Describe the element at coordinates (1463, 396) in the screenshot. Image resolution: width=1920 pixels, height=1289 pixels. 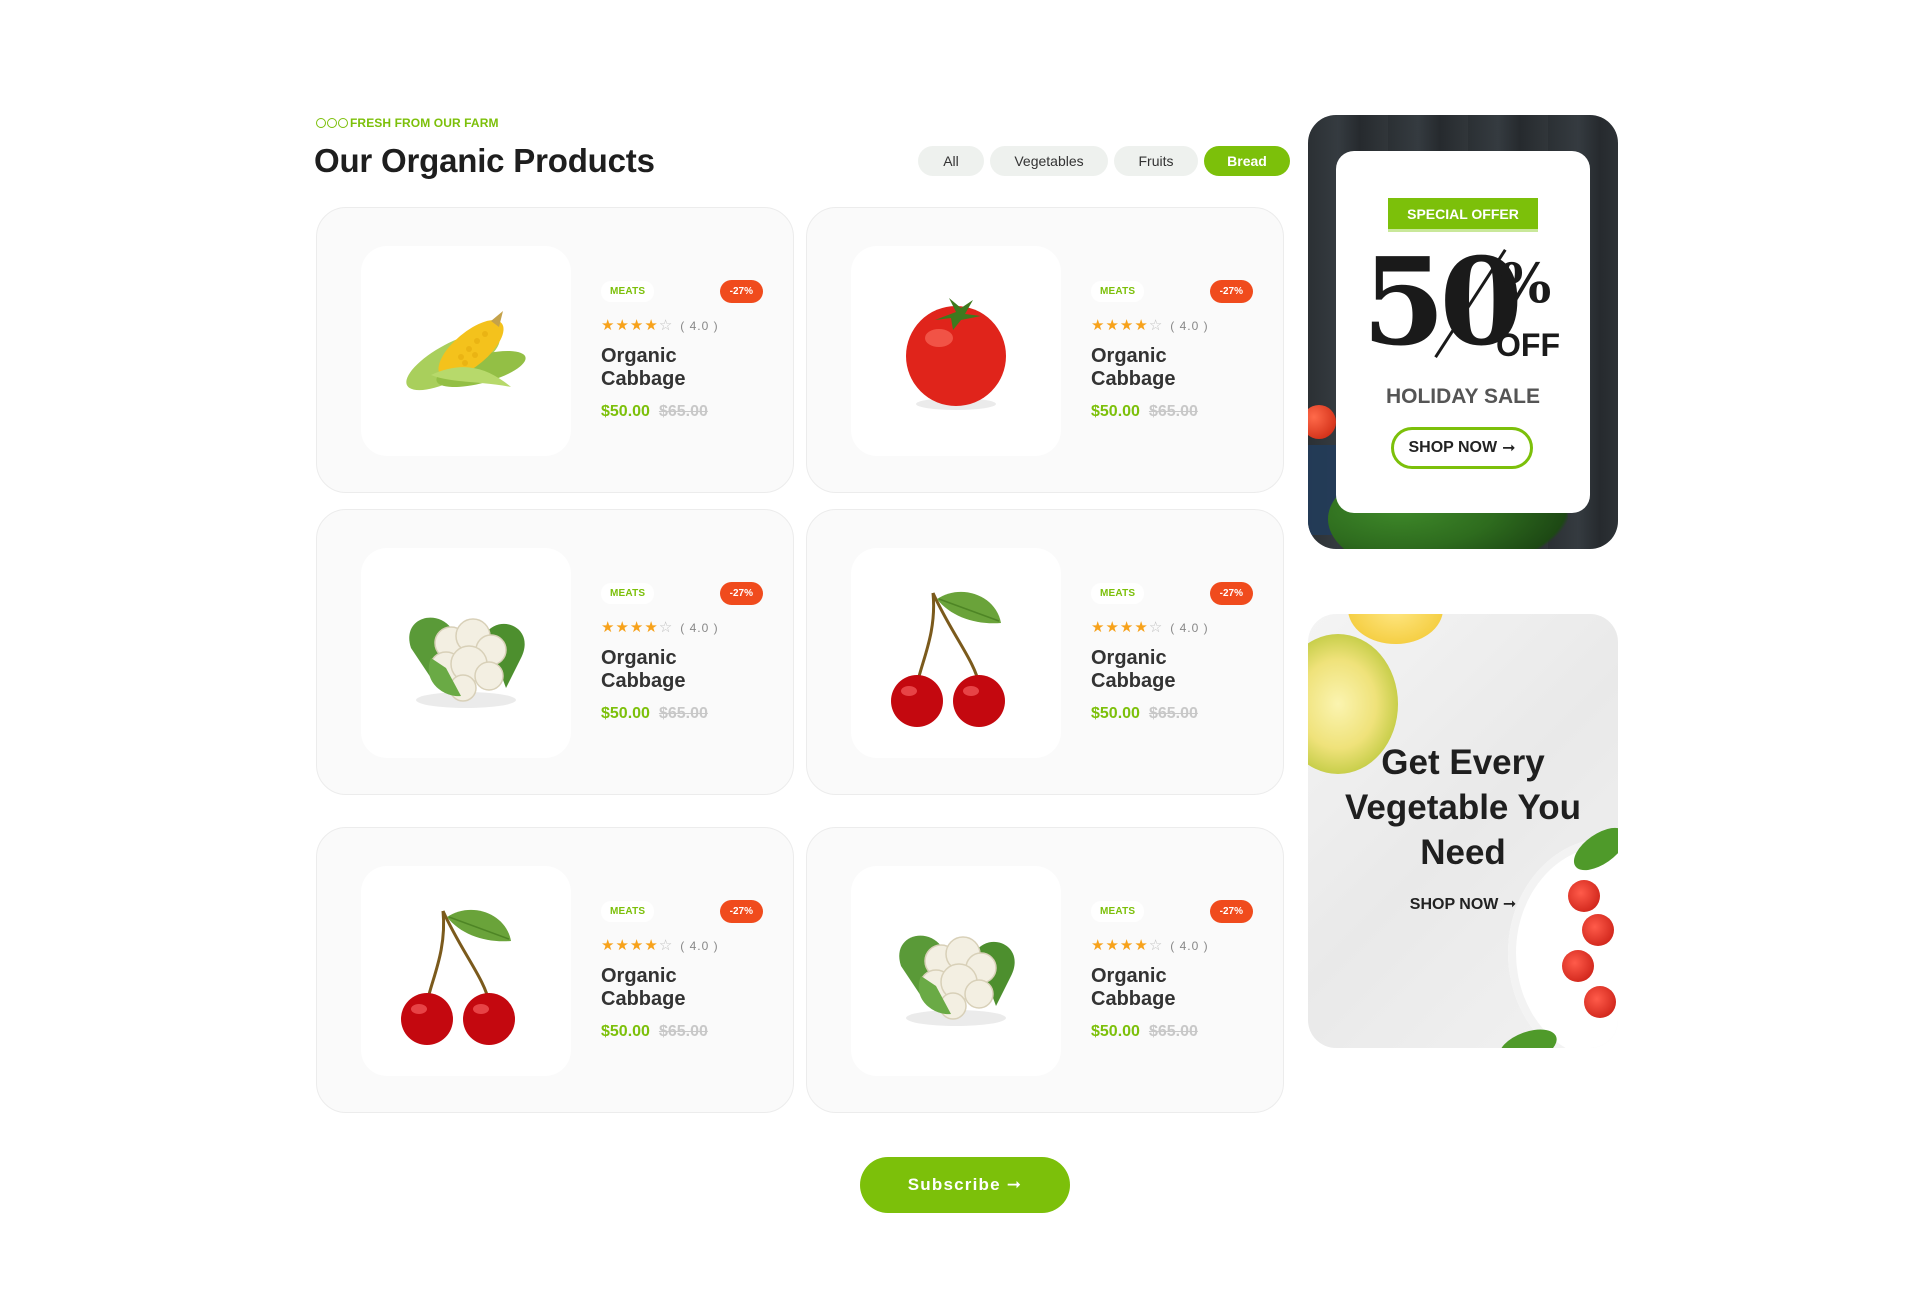
I see `holiday-sale-label: HOLIDAY SALE` at that location.